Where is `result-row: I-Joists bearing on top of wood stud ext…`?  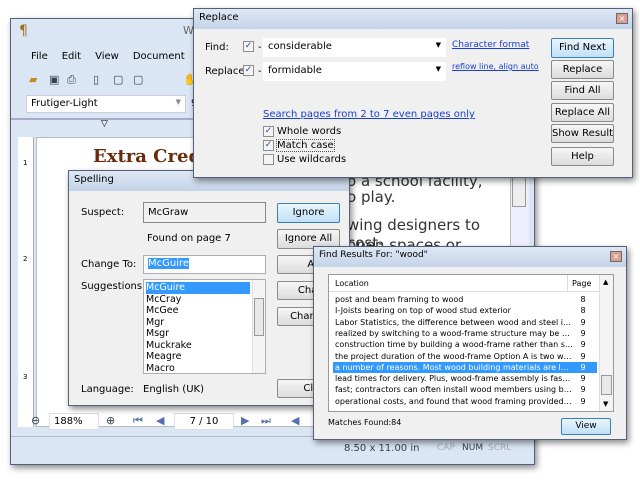 result-row: I-Joists bearing on top of wood stud ext… is located at coordinates (465, 310).